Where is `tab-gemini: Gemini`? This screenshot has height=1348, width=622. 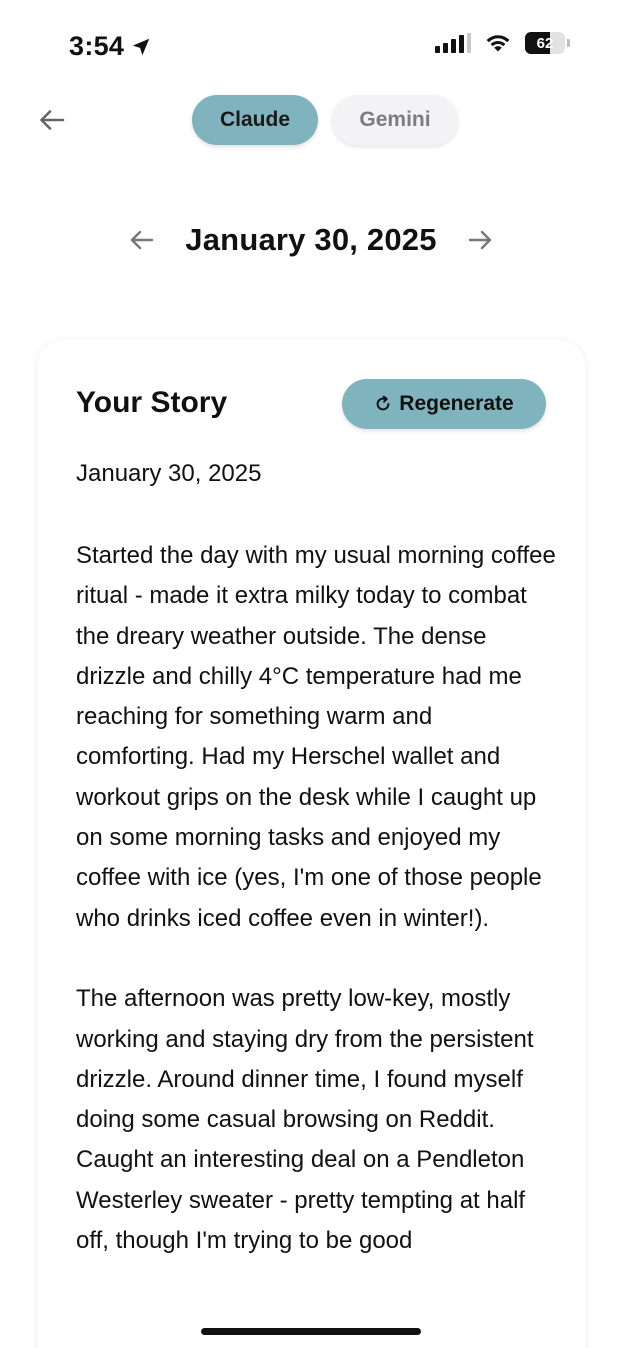 tab-gemini: Gemini is located at coordinates (395, 120).